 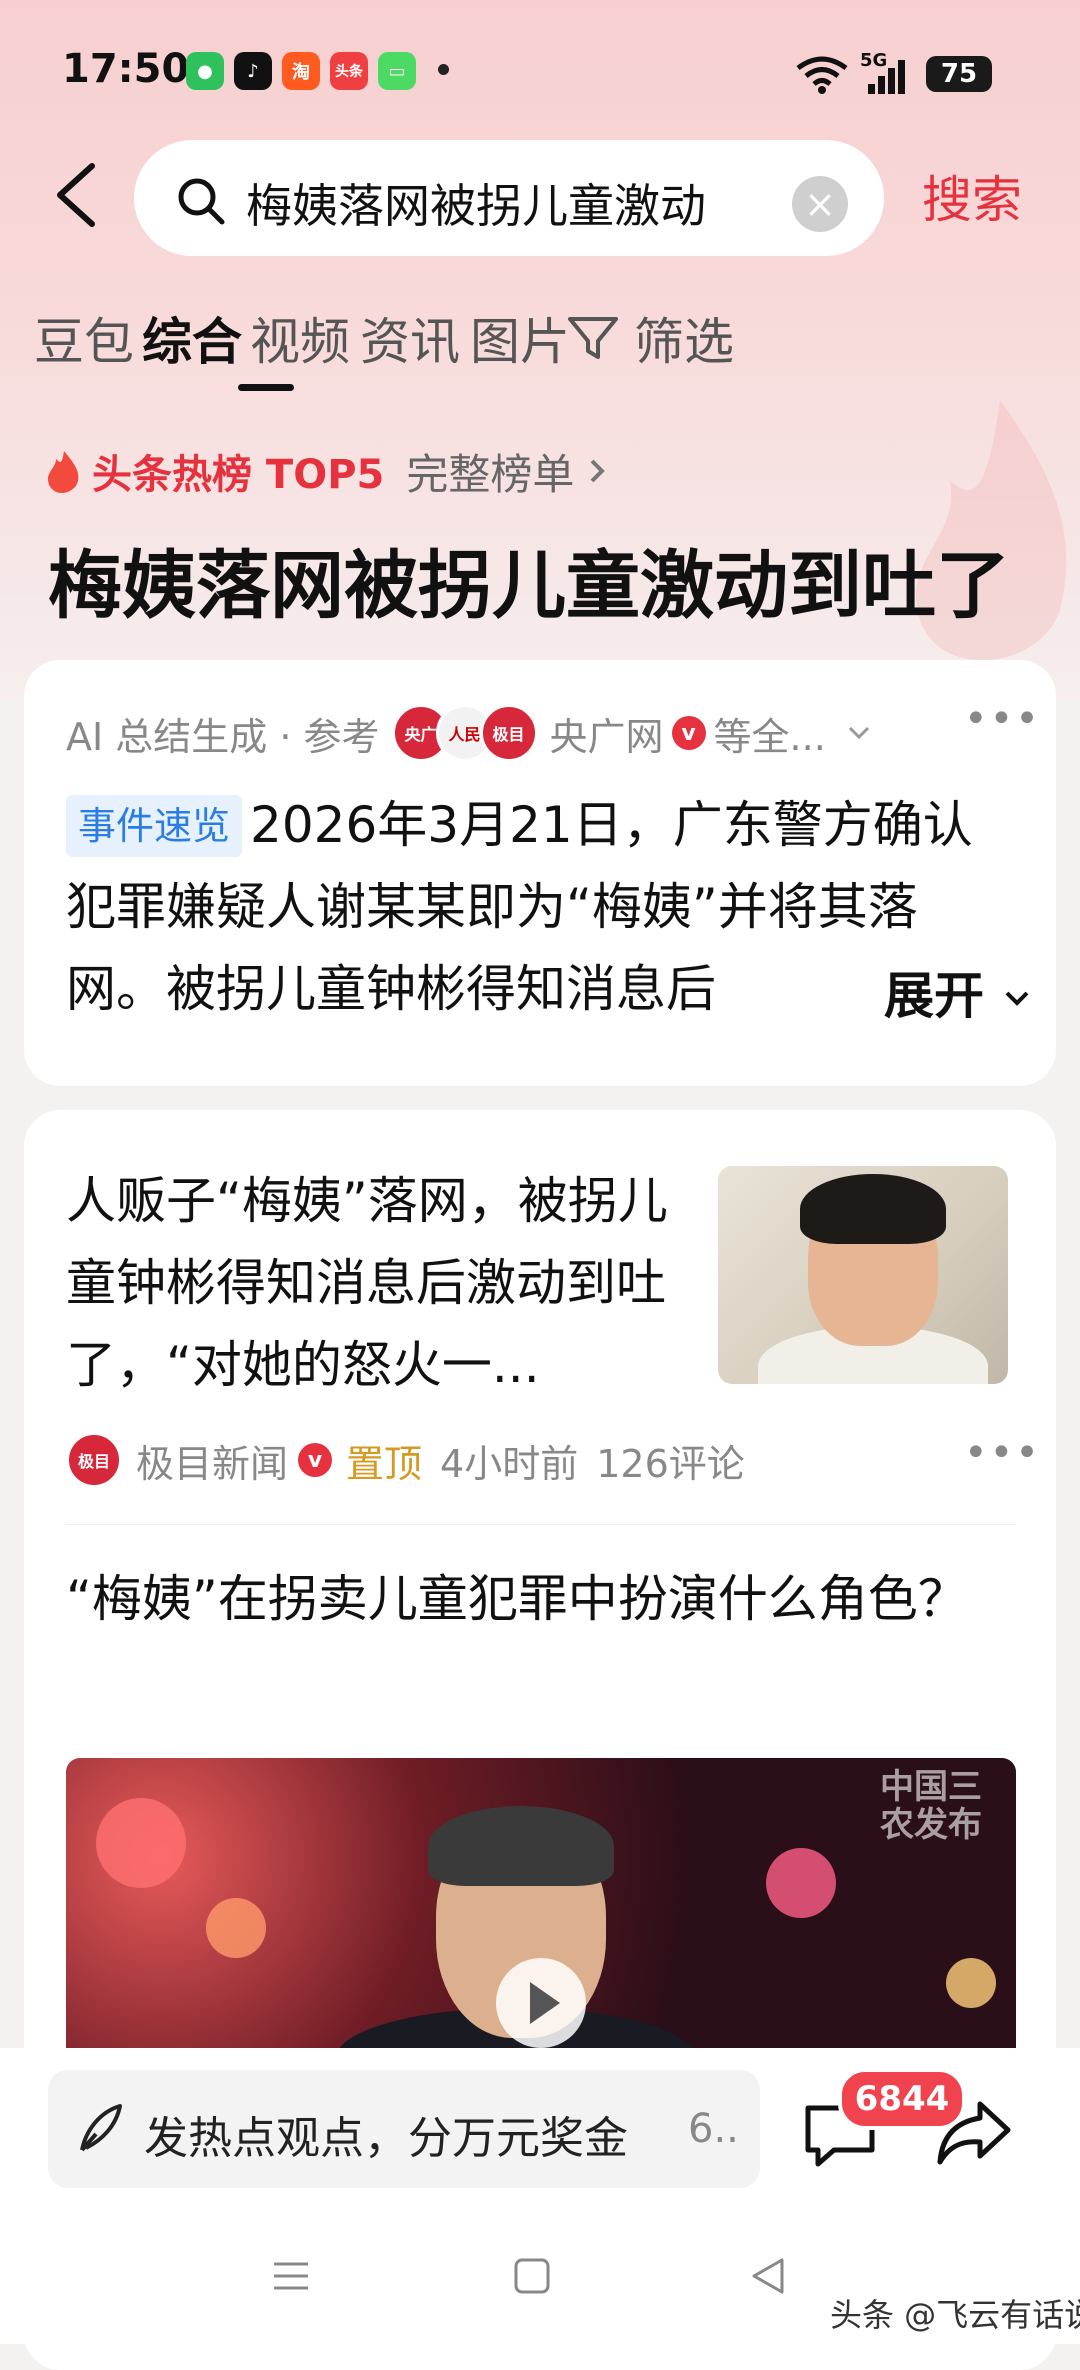 What do you see at coordinates (955, 2315) in the screenshot?
I see `watermark: 头条 @飞云有话说` at bounding box center [955, 2315].